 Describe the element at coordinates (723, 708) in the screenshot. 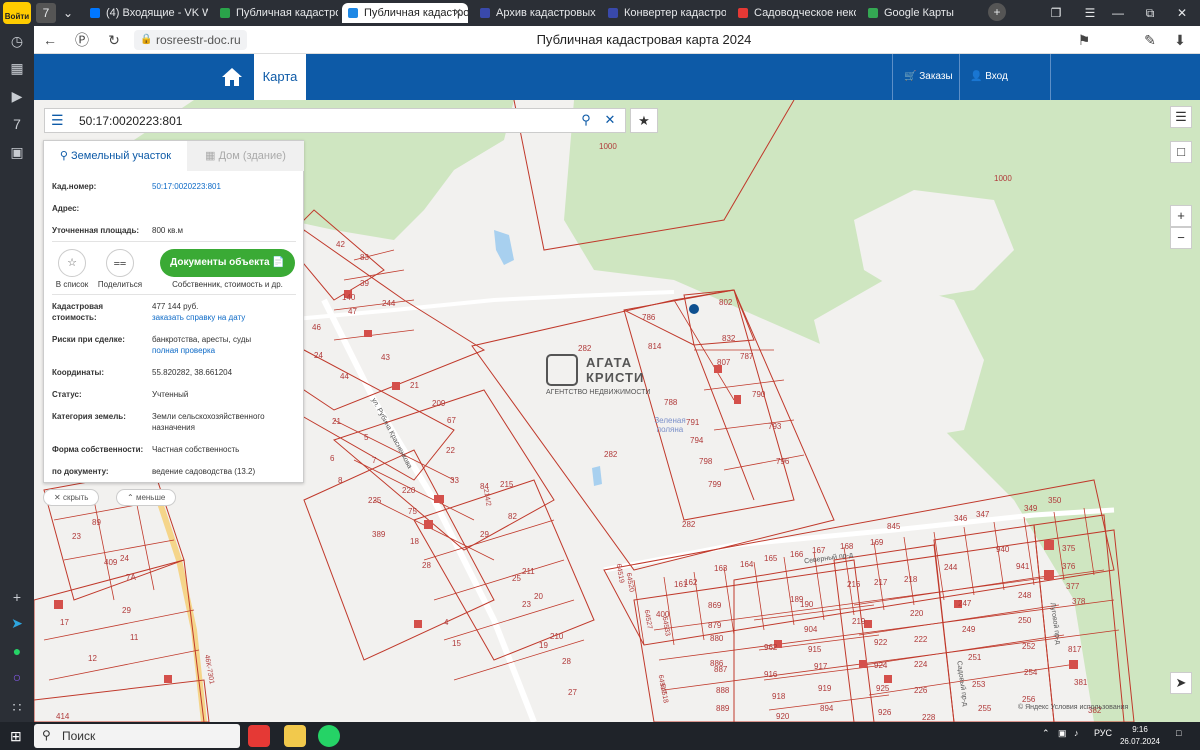

I see `parcel-number-label: 889` at that location.